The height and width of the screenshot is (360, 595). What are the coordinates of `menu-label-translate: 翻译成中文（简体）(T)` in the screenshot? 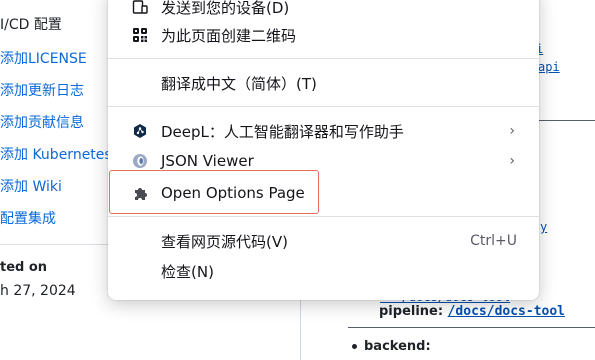 It's located at (239, 83).